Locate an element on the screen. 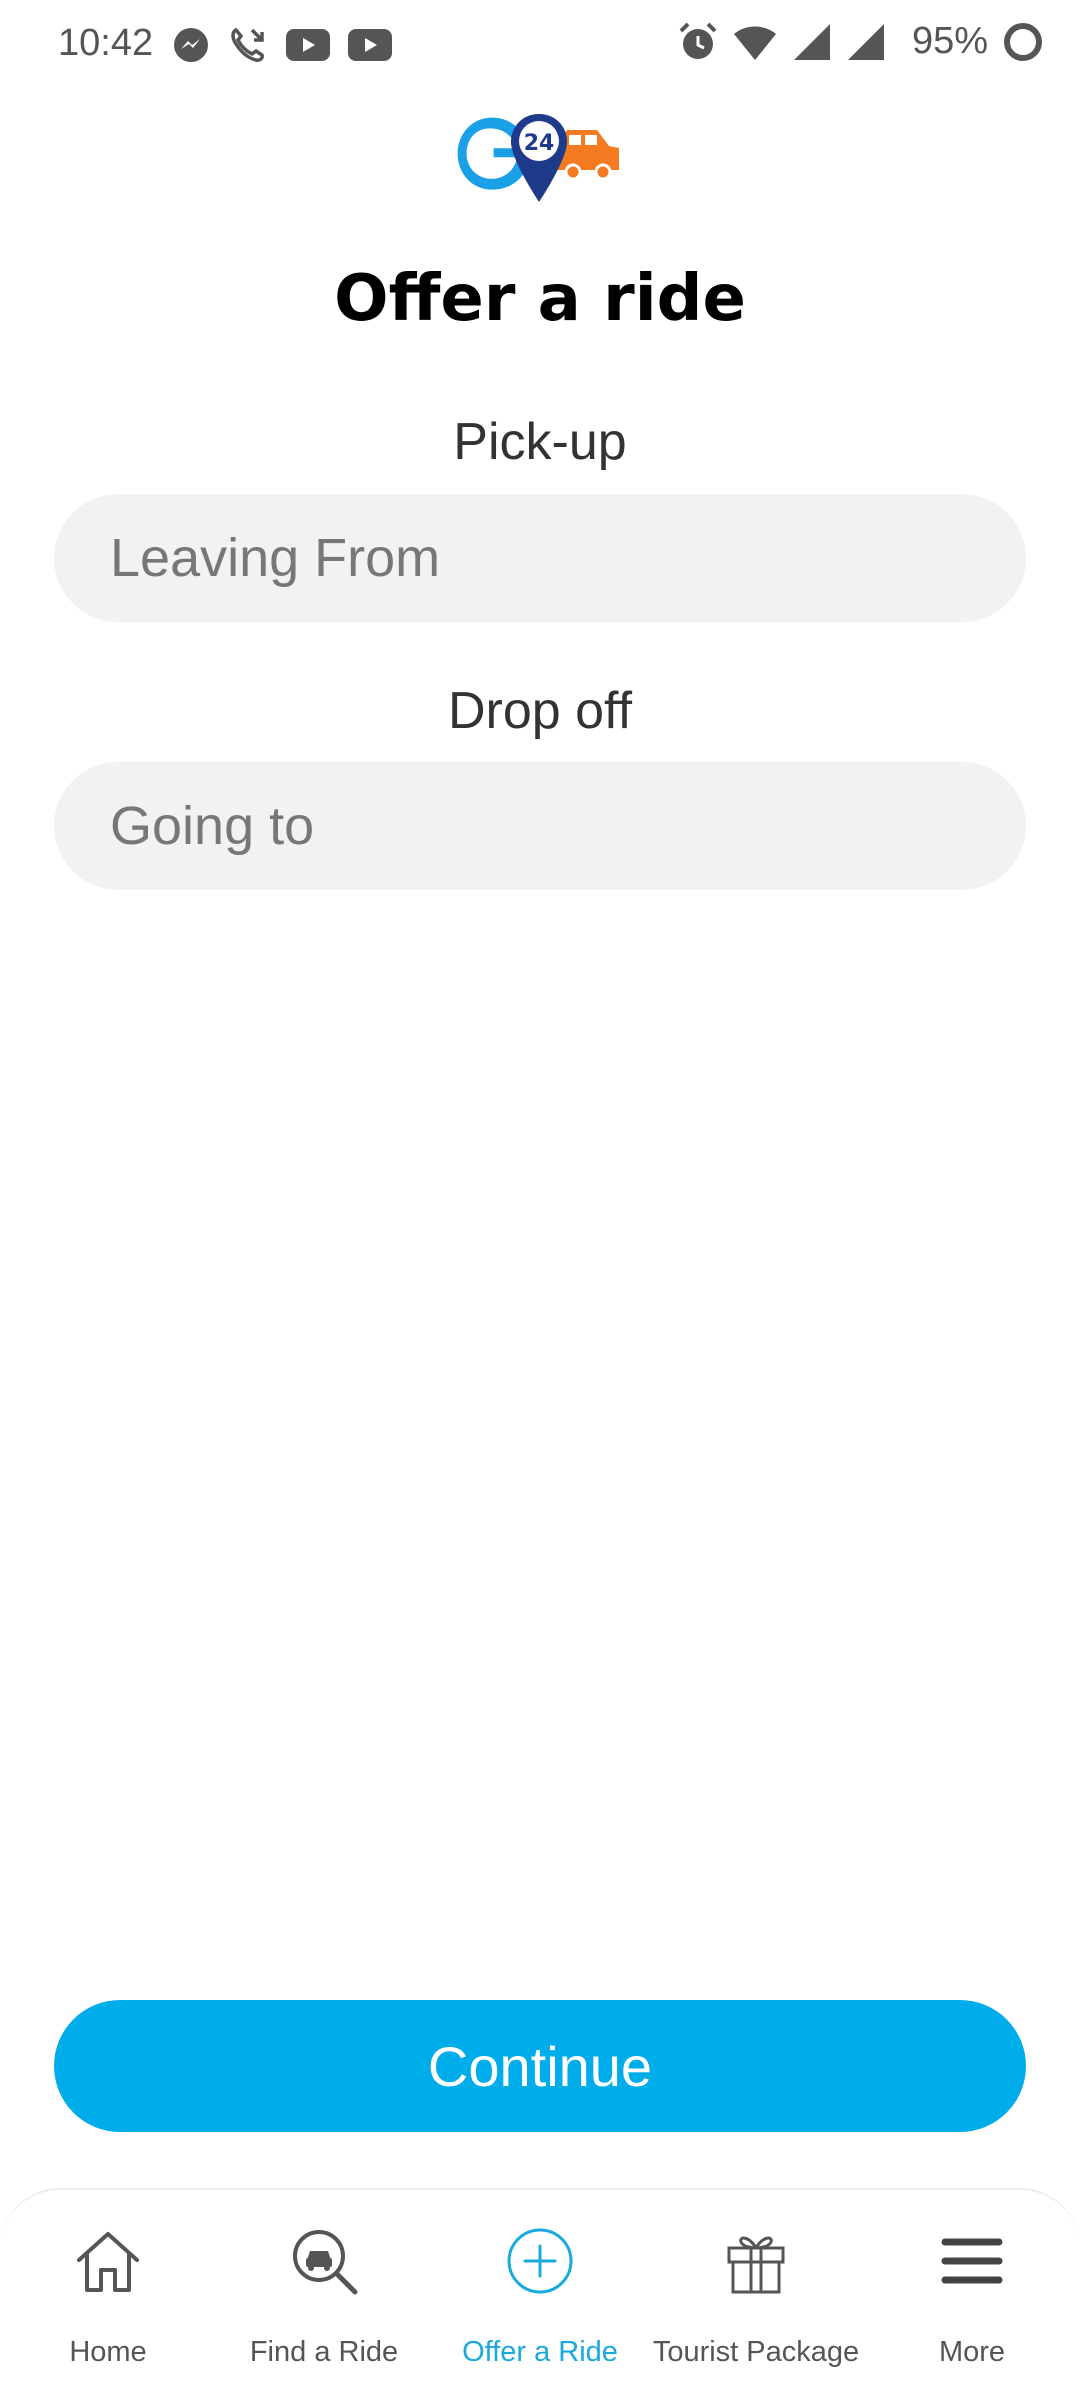  battery-ring-icon is located at coordinates (1023, 42).